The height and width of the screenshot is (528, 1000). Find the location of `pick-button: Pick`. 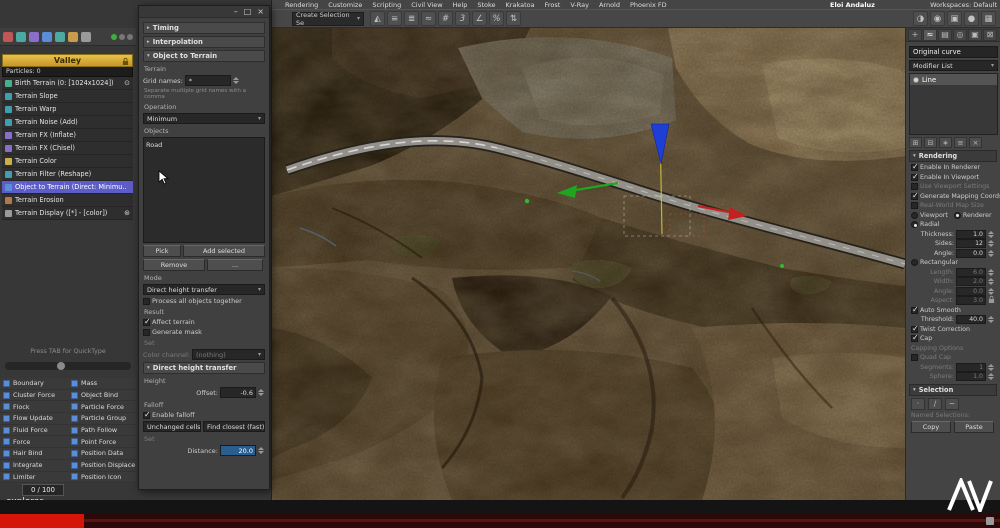

pick-button: Pick is located at coordinates (162, 251).